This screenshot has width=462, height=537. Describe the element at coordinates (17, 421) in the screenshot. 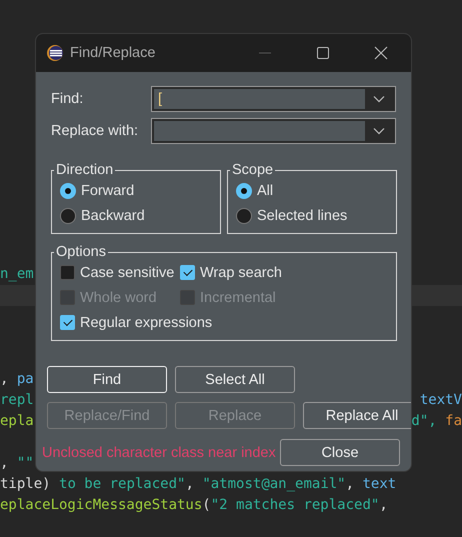

I see `code-text: epla` at that location.